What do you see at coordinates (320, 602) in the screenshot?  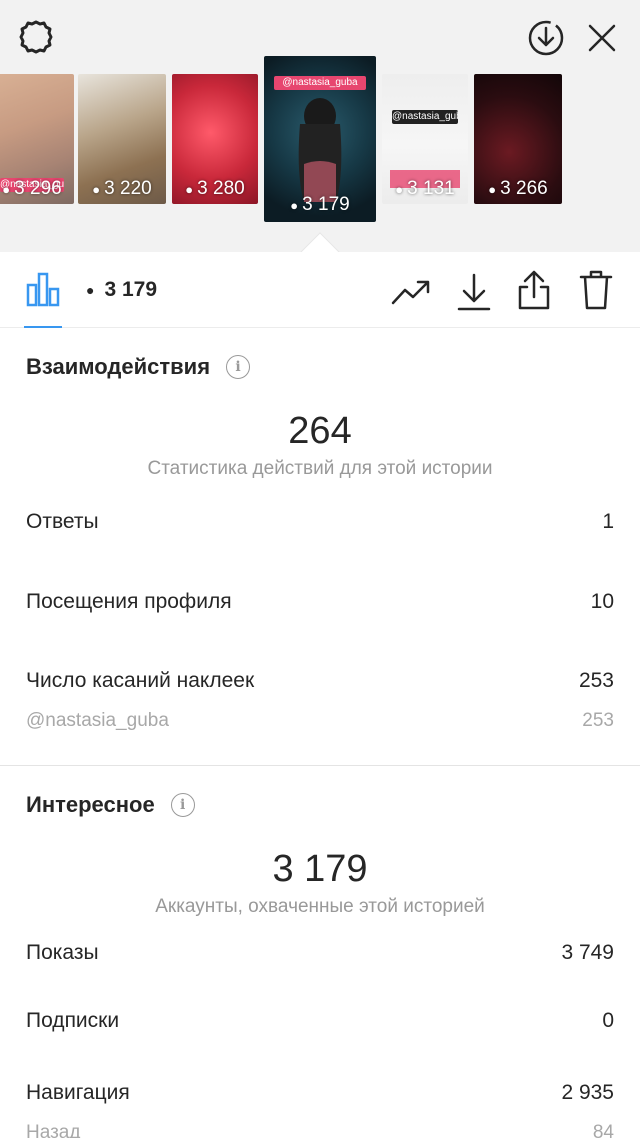 I see `metric-row: Посещения профиля 10` at bounding box center [320, 602].